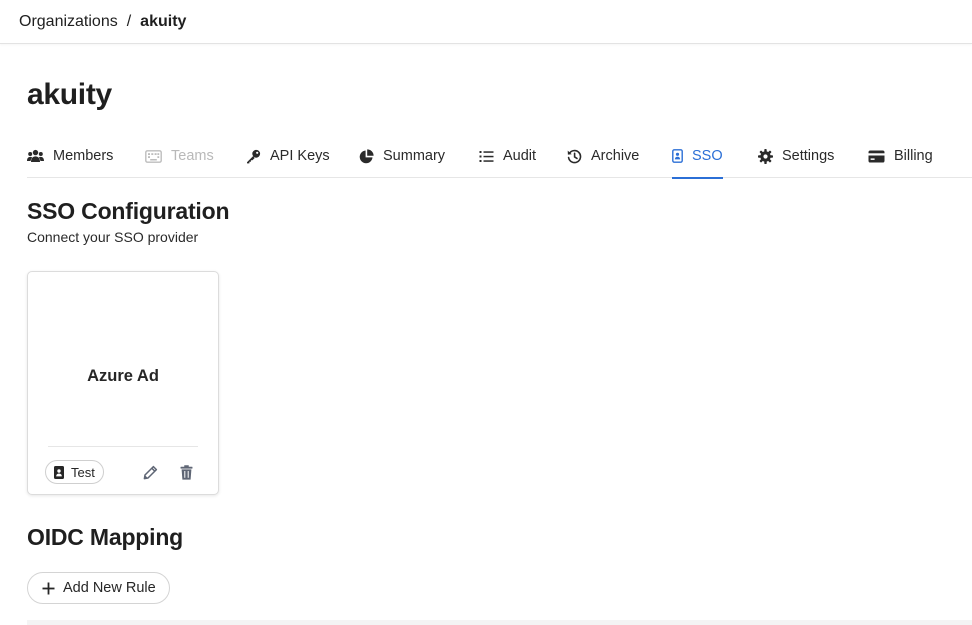 Image resolution: width=972 pixels, height=625 pixels. What do you see at coordinates (808, 156) in the screenshot?
I see `tab-label: Settings` at bounding box center [808, 156].